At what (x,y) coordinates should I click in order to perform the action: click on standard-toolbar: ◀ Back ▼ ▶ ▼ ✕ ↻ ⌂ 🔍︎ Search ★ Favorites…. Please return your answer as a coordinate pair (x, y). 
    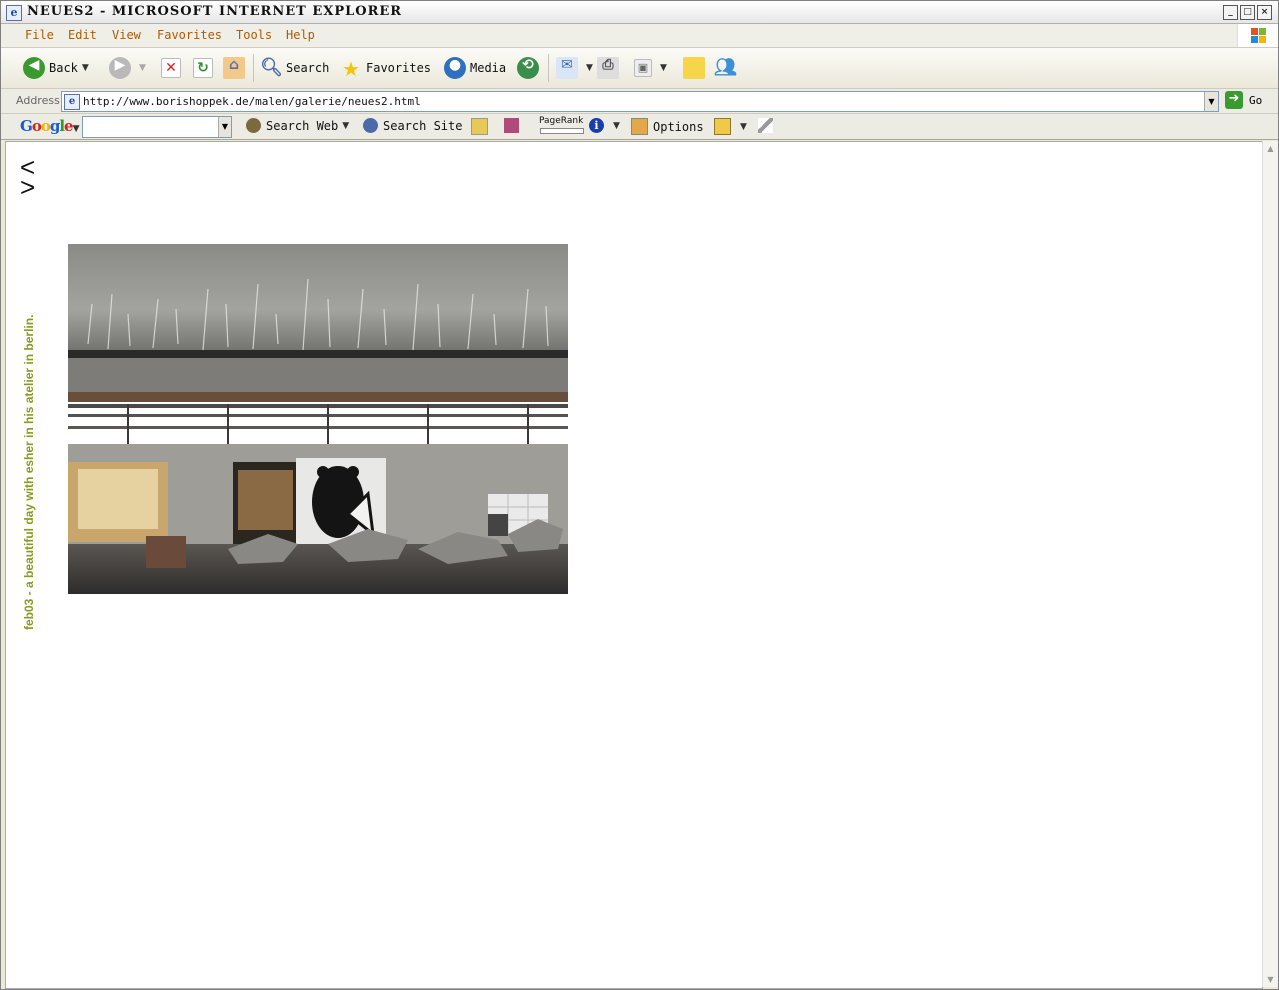
    Looking at the image, I should click on (639, 68).